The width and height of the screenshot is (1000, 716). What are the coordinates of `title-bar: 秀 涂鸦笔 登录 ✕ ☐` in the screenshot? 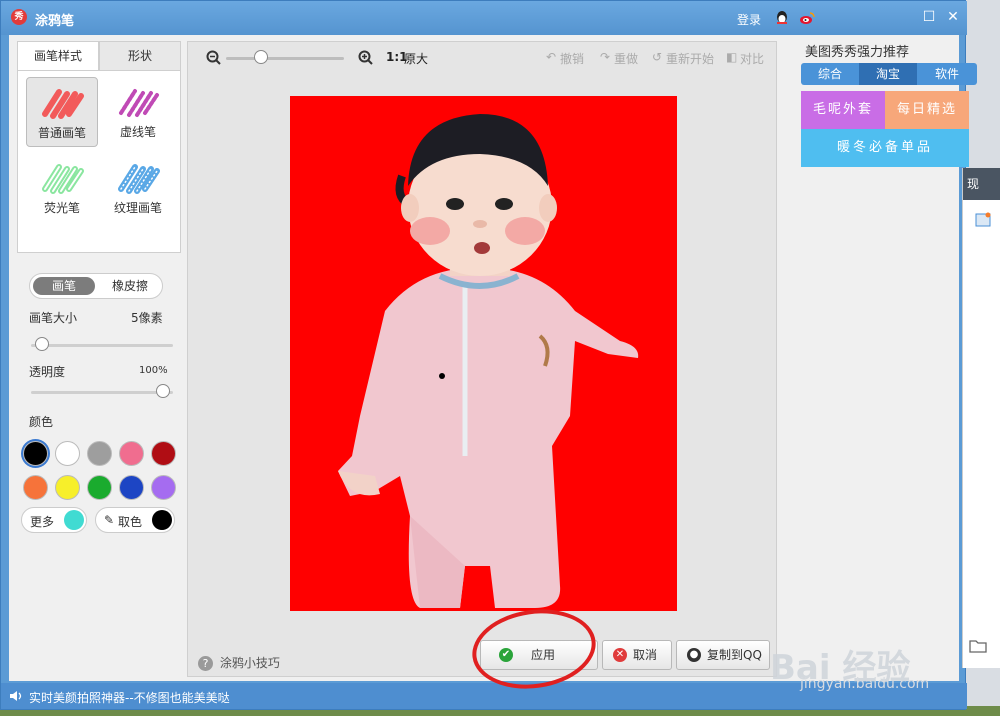 It's located at (484, 18).